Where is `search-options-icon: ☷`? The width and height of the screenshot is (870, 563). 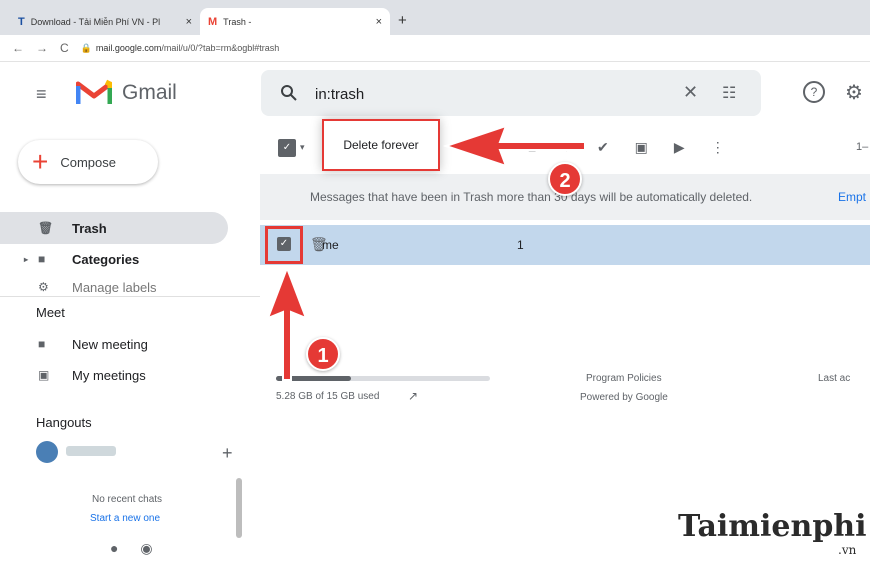 search-options-icon: ☷ is located at coordinates (729, 93).